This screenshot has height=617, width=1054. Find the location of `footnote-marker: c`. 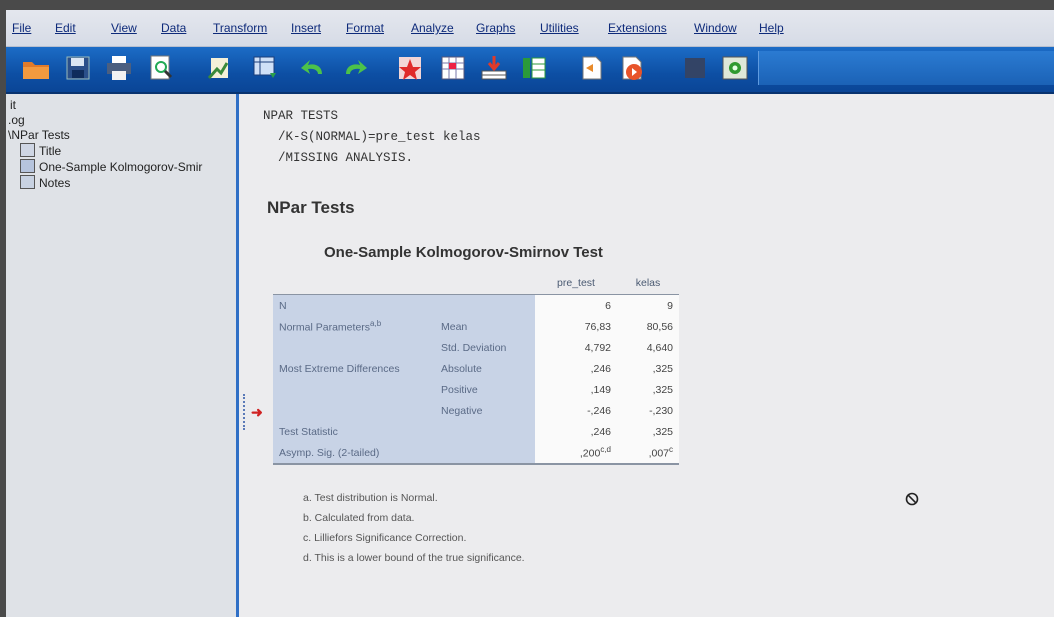

footnote-marker: c is located at coordinates (671, 450).